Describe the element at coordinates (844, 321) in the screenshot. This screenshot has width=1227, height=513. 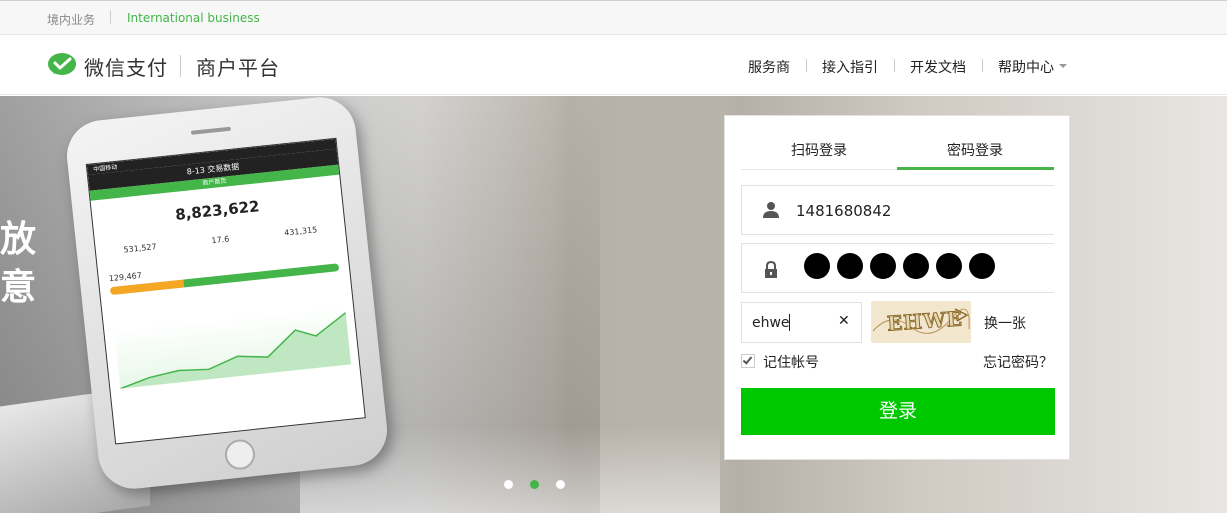
I see `close-icon: ✕` at that location.